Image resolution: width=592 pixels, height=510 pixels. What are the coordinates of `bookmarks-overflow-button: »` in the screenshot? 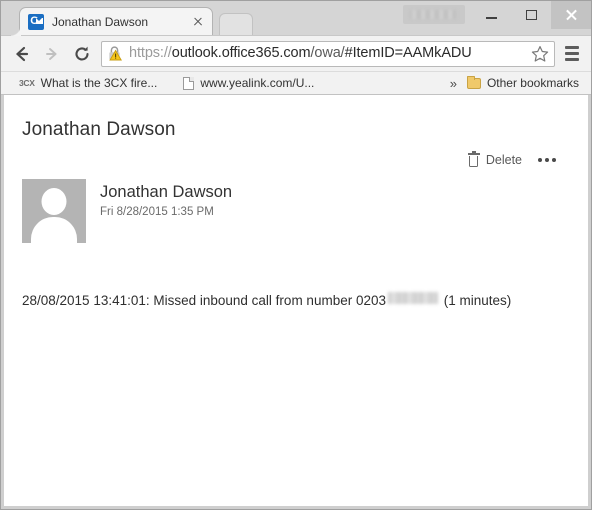 It's located at (453, 83).